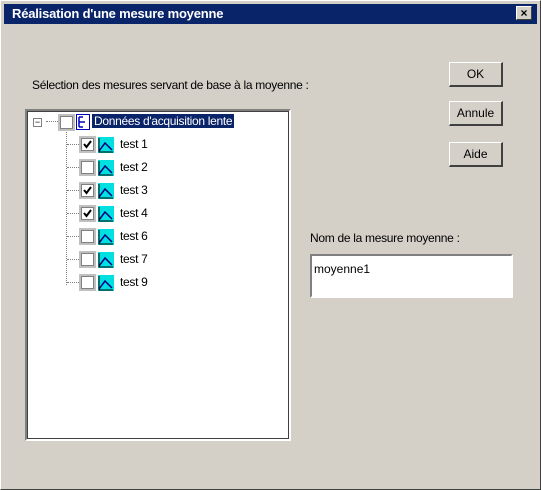  What do you see at coordinates (152, 237) in the screenshot?
I see `tree-item: test 6` at bounding box center [152, 237].